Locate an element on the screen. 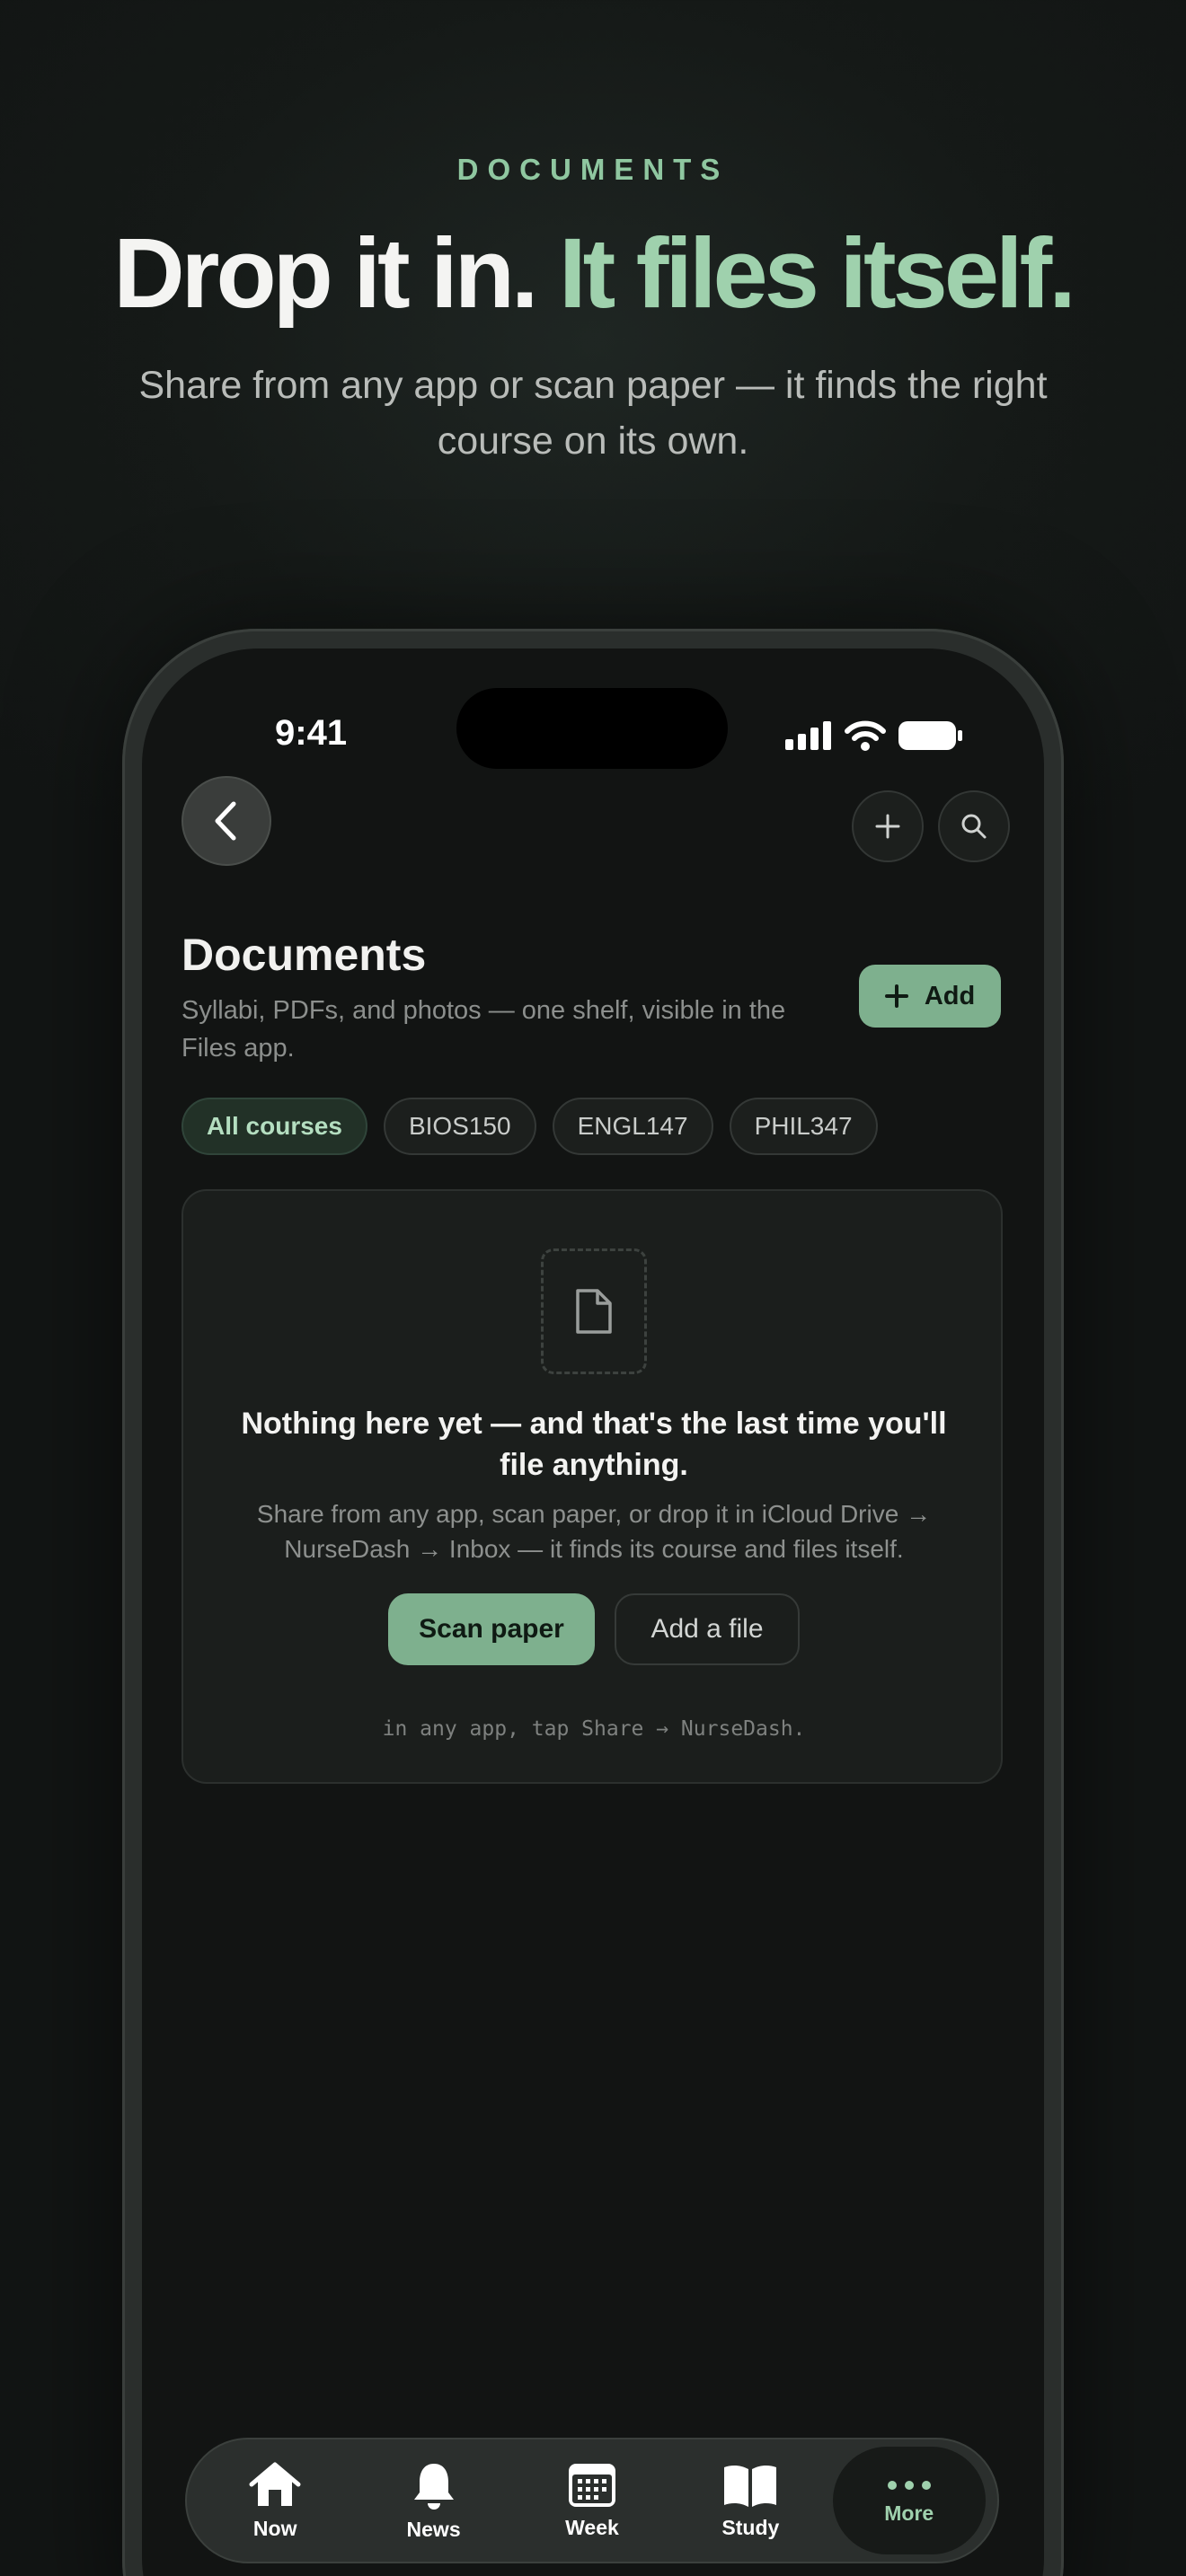  home-icon is located at coordinates (275, 2484).